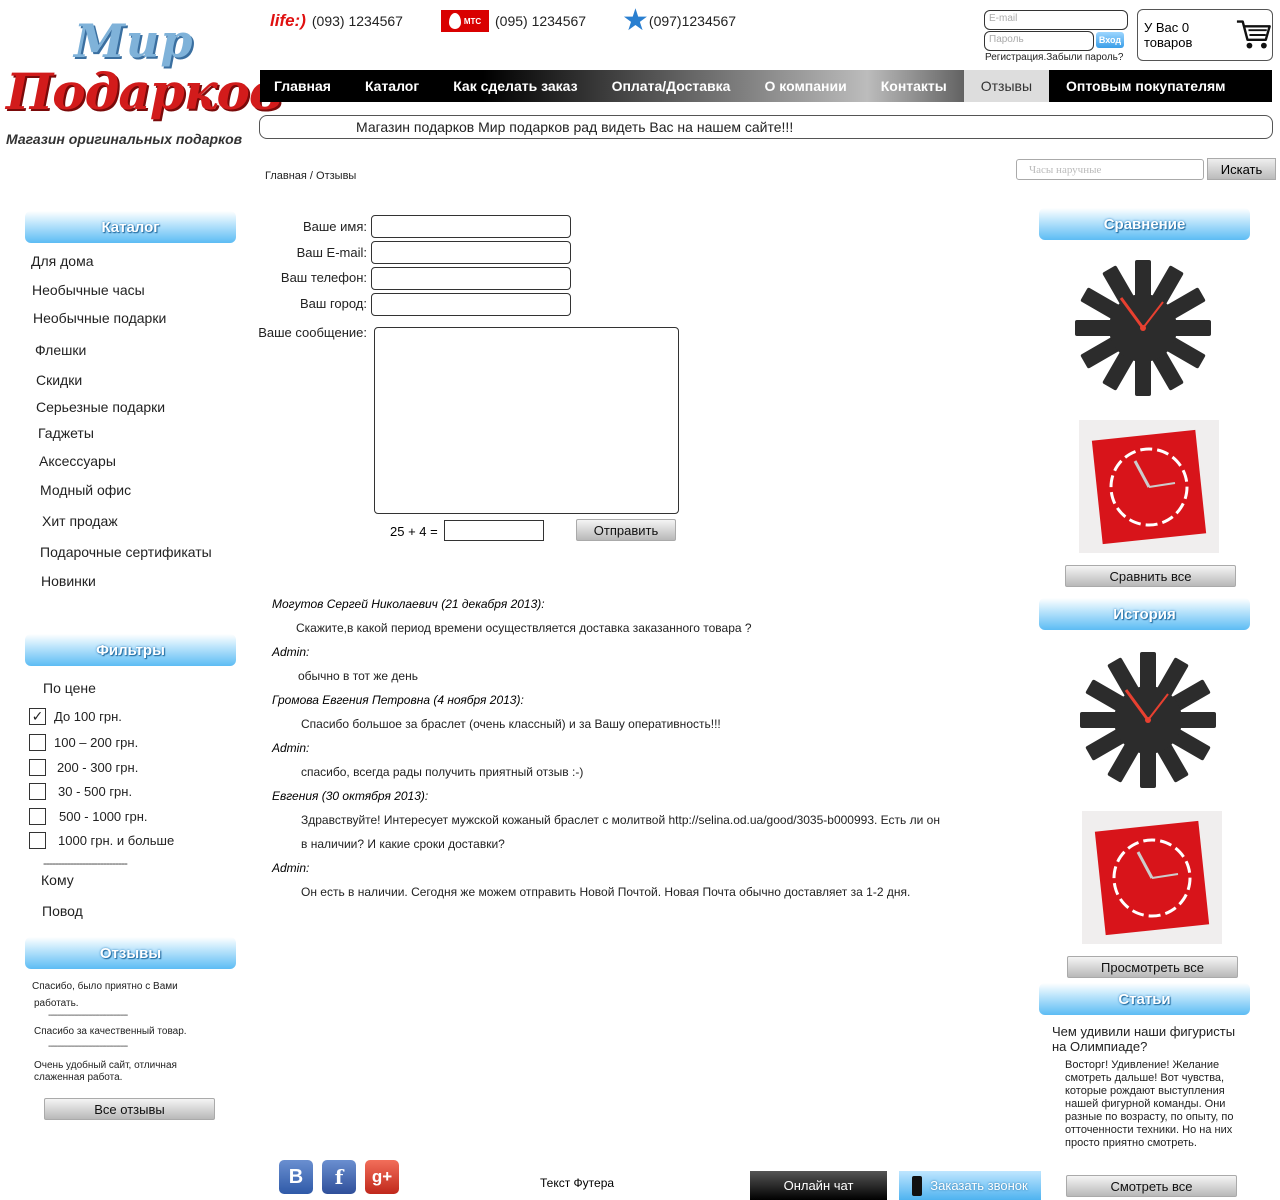 The image size is (1280, 1200). What do you see at coordinates (1150, 576) in the screenshot?
I see `compare-all-button: Сравнить все` at bounding box center [1150, 576].